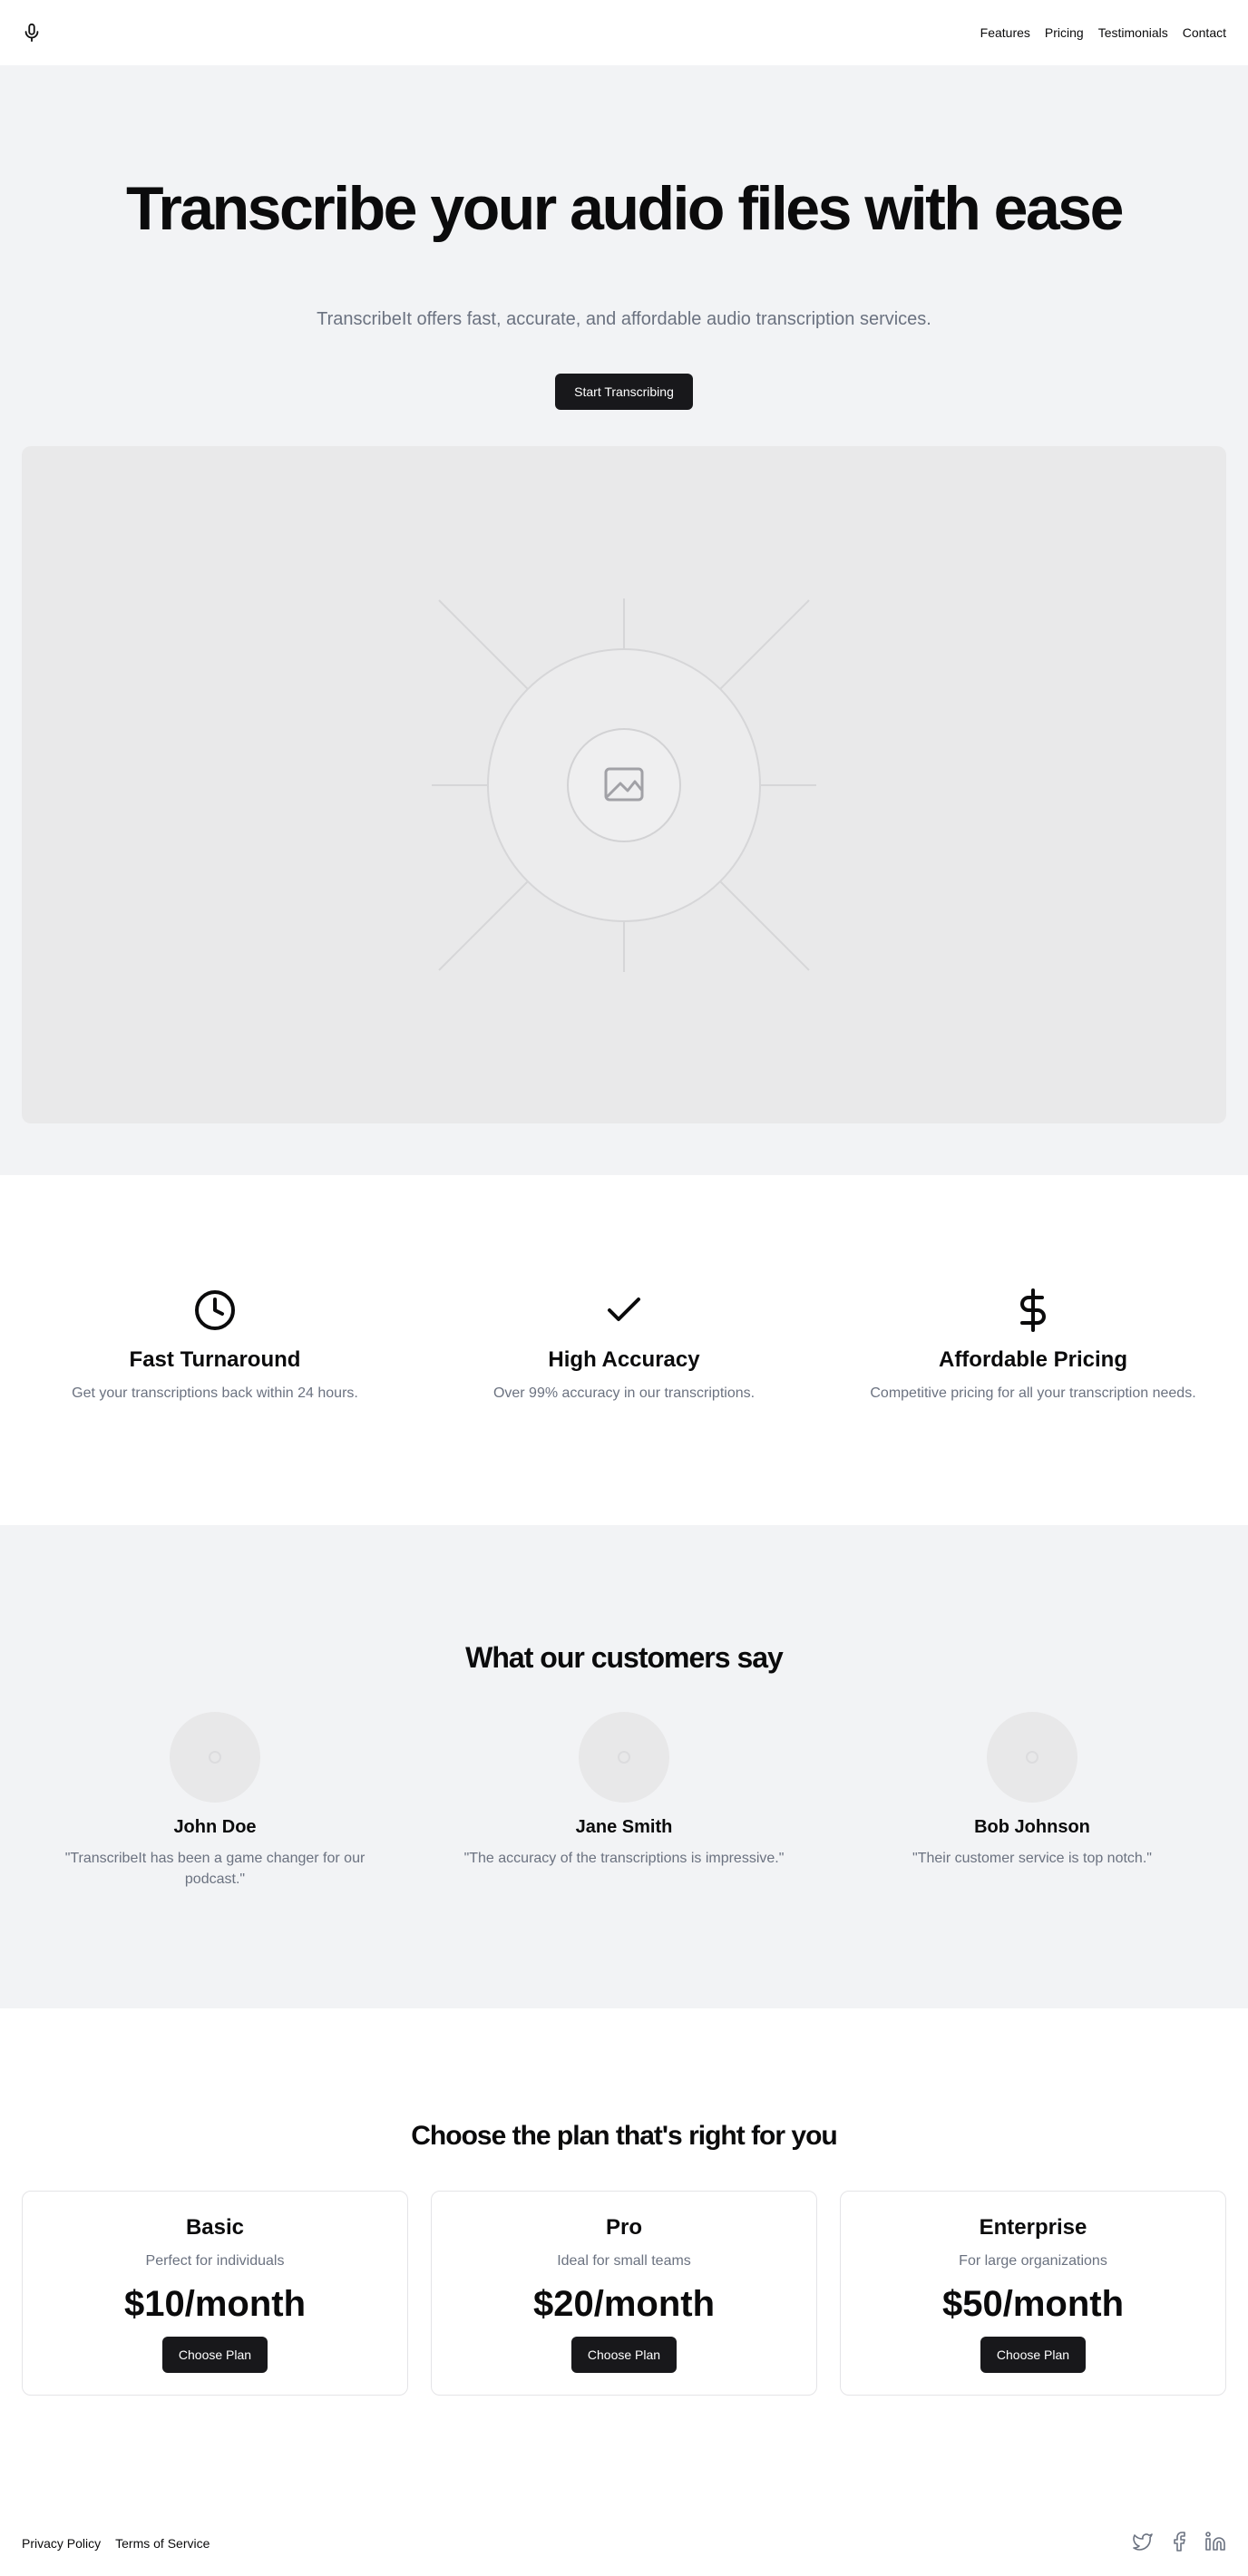 Image resolution: width=1248 pixels, height=2576 pixels. I want to click on plan-price: $10/month, so click(215, 2304).